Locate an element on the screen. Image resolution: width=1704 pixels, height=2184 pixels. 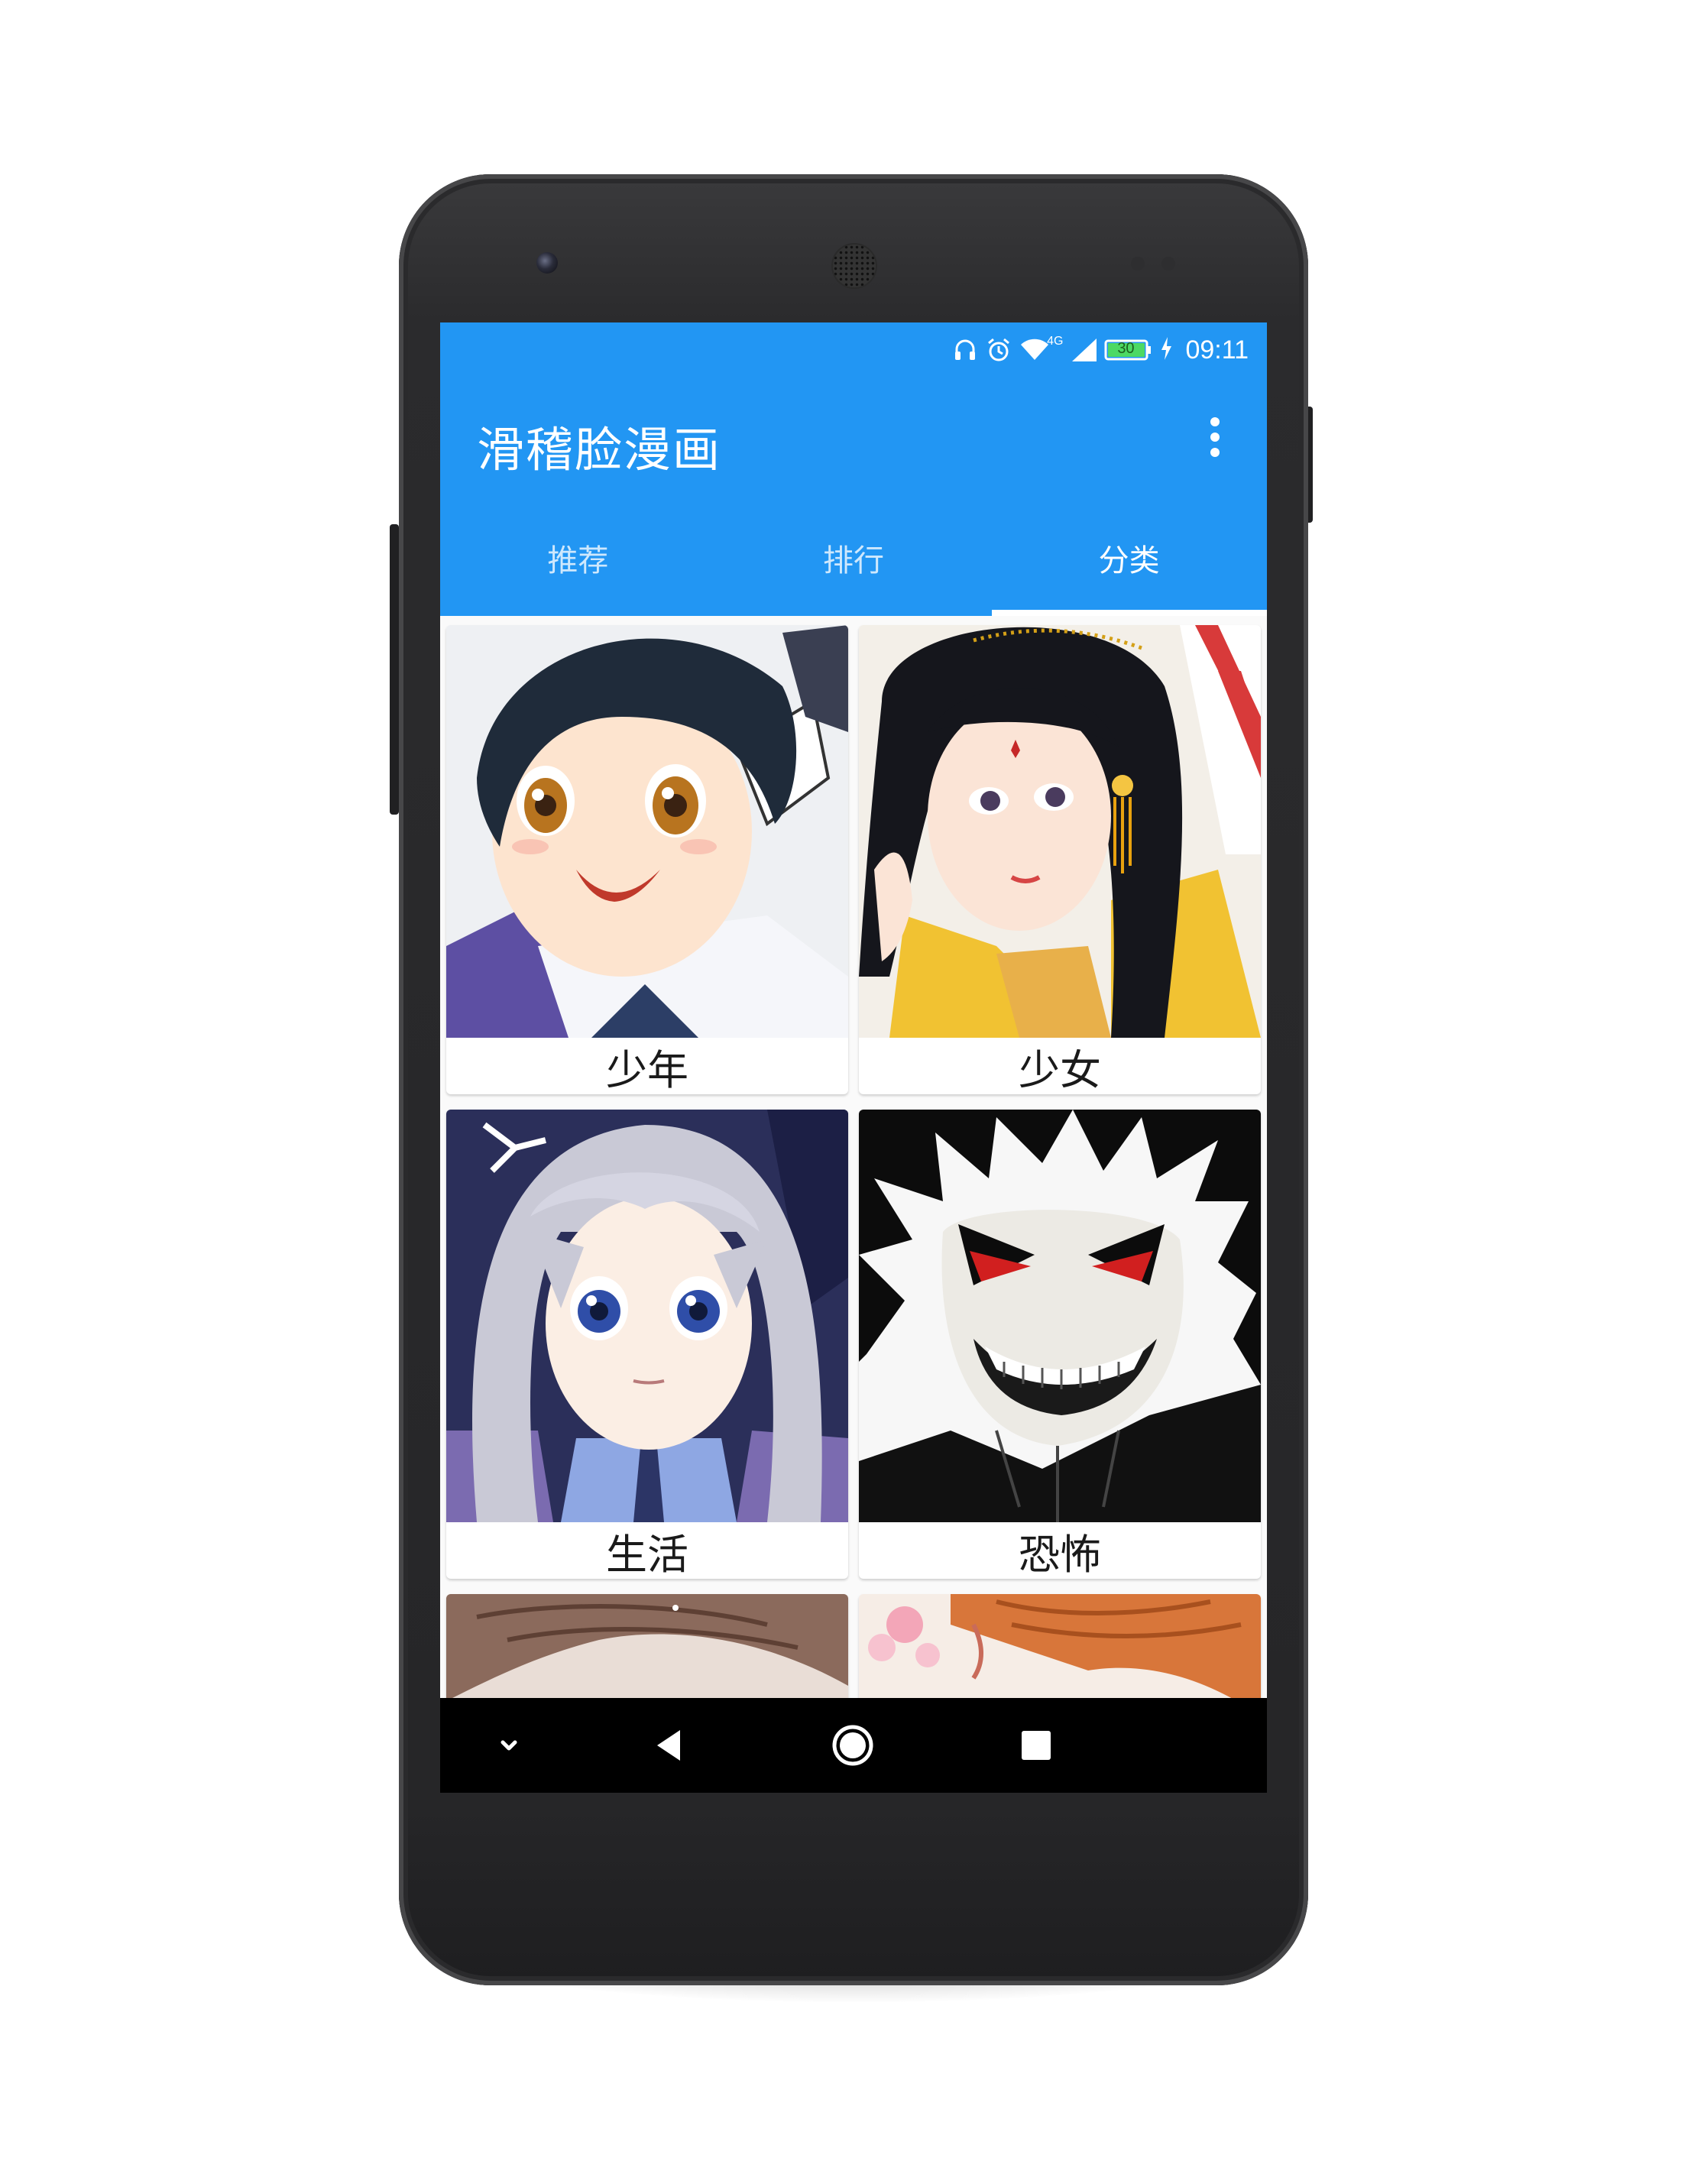
front-camera is located at coordinates (547, 263).